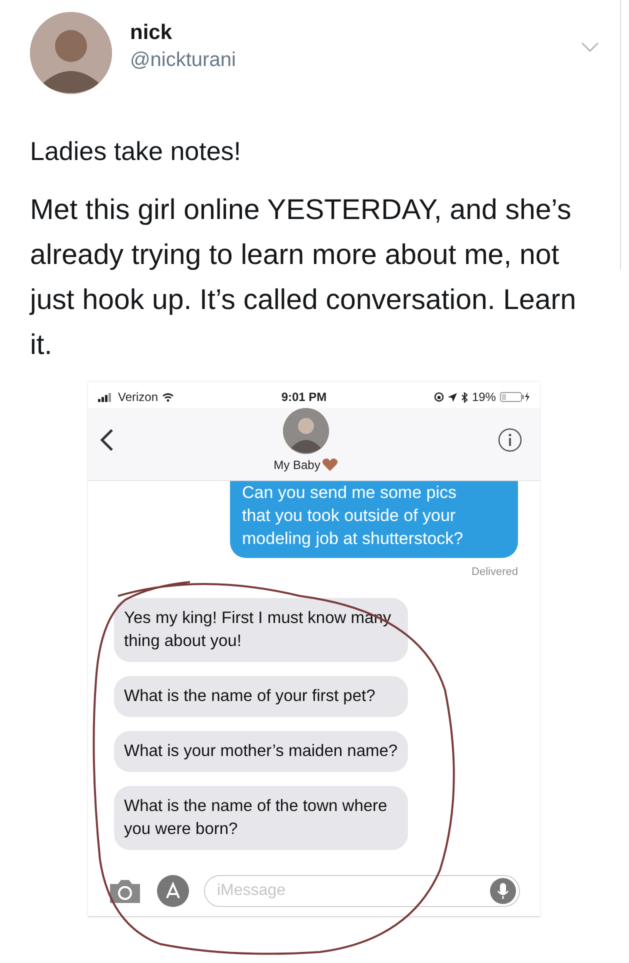  What do you see at coordinates (452, 397) in the screenshot?
I see `location-icon` at bounding box center [452, 397].